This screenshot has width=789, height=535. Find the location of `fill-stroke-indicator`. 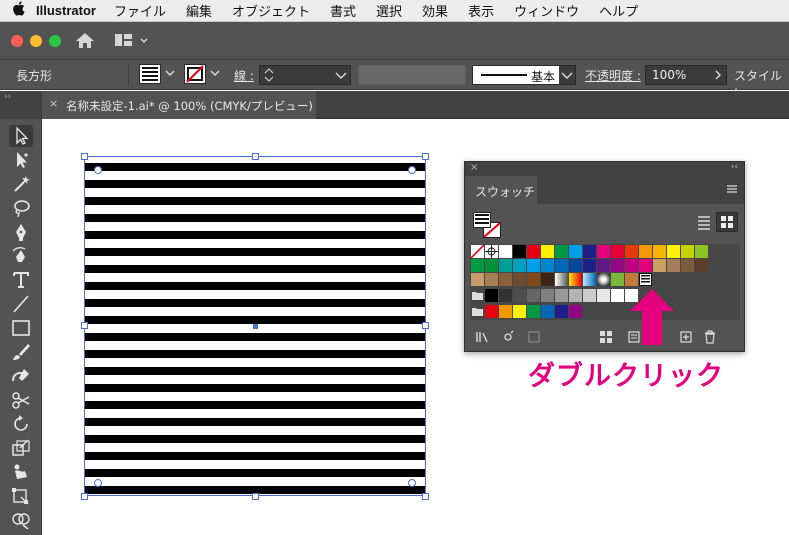

fill-stroke-indicator is located at coordinates (488, 225).